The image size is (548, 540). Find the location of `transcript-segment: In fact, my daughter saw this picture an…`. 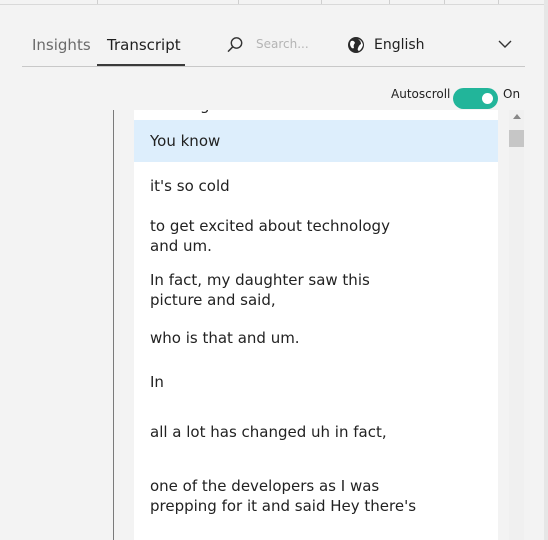

transcript-segment: In fact, my daughter saw this picture an… is located at coordinates (316, 289).